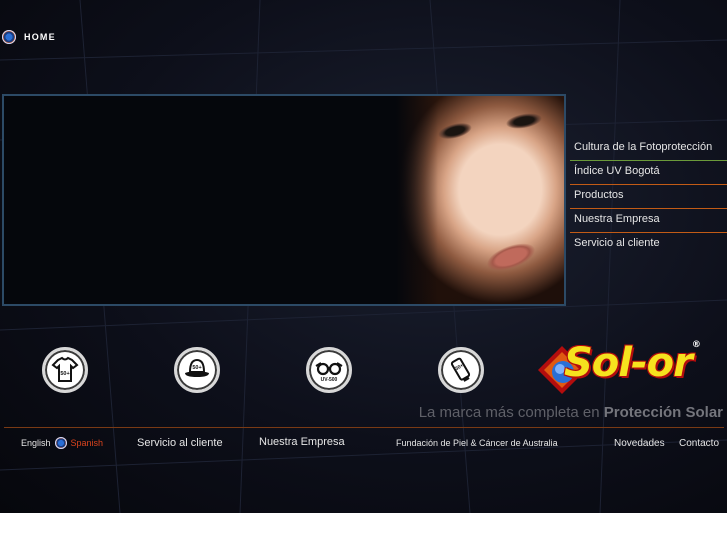 This screenshot has width=727, height=545. Describe the element at coordinates (364, 427) in the screenshot. I see `footer-divider` at that location.